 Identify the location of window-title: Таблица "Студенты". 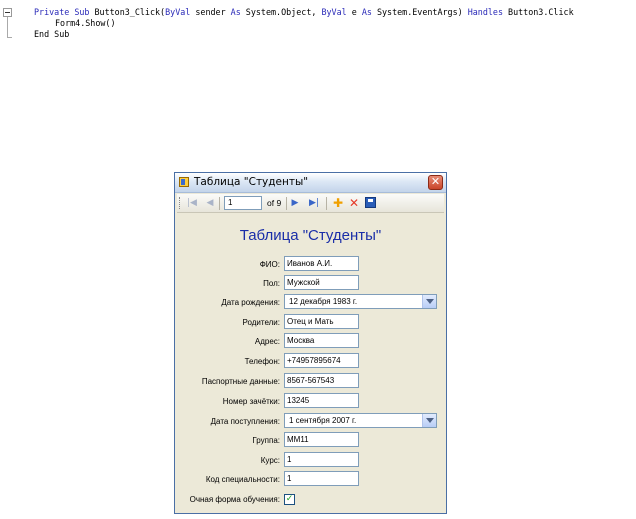
(251, 182).